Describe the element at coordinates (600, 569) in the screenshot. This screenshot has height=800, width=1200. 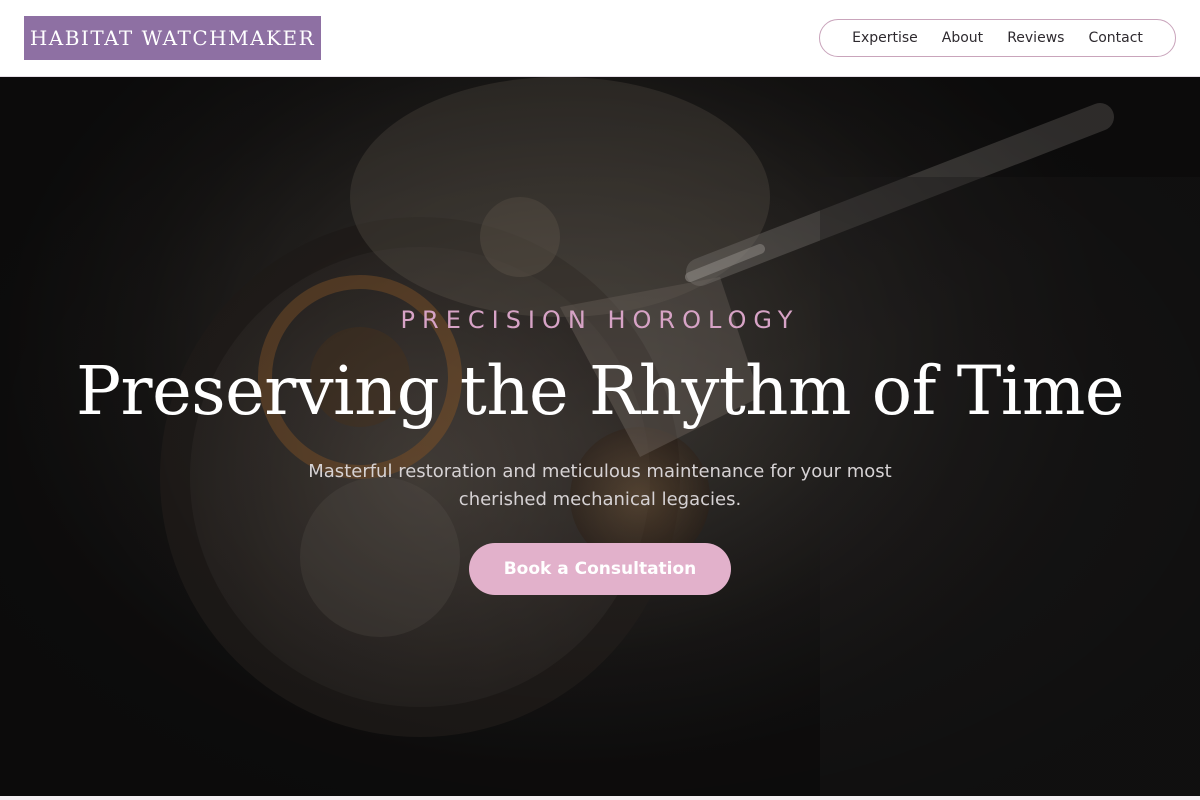
I see `book-consultation-button: Book a Consultation` at that location.